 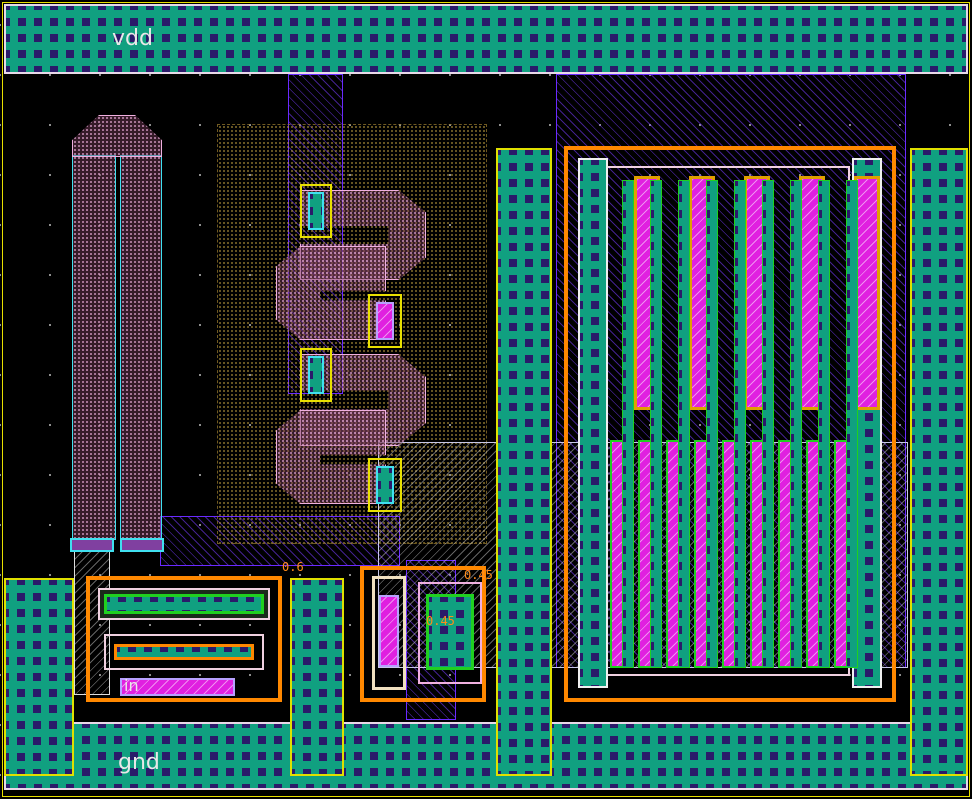 I want to click on mid-tap, so click(x=389, y=633).